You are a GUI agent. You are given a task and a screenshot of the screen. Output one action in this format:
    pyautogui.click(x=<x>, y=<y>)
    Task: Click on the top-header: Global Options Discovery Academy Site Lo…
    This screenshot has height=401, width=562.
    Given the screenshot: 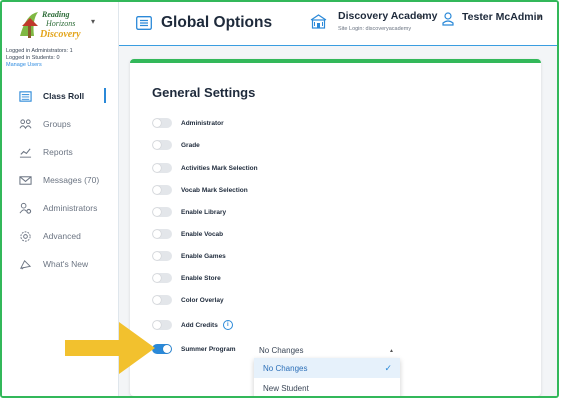 What is the action you would take?
    pyautogui.click(x=338, y=24)
    